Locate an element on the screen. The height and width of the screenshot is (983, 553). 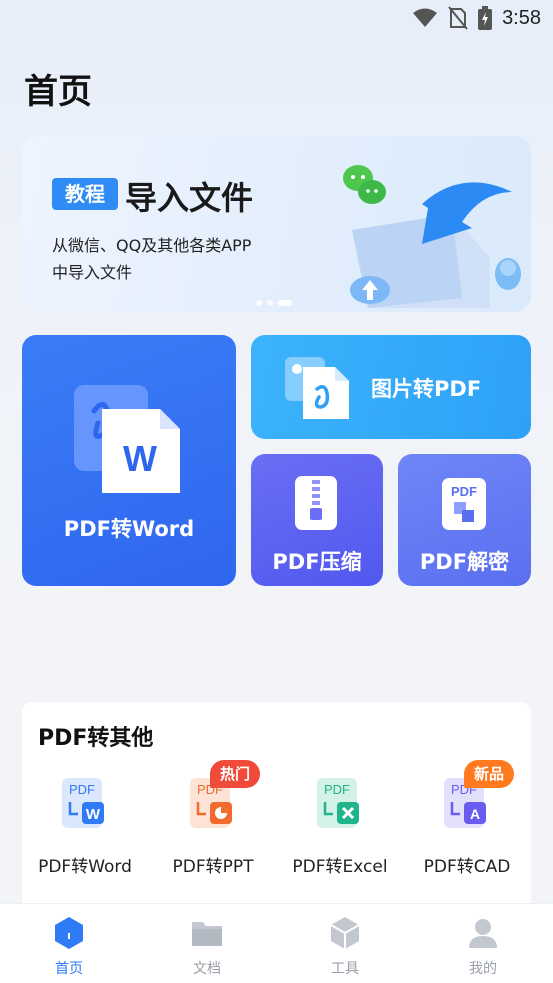
status-bar: 3:58 is located at coordinates (276, 20).